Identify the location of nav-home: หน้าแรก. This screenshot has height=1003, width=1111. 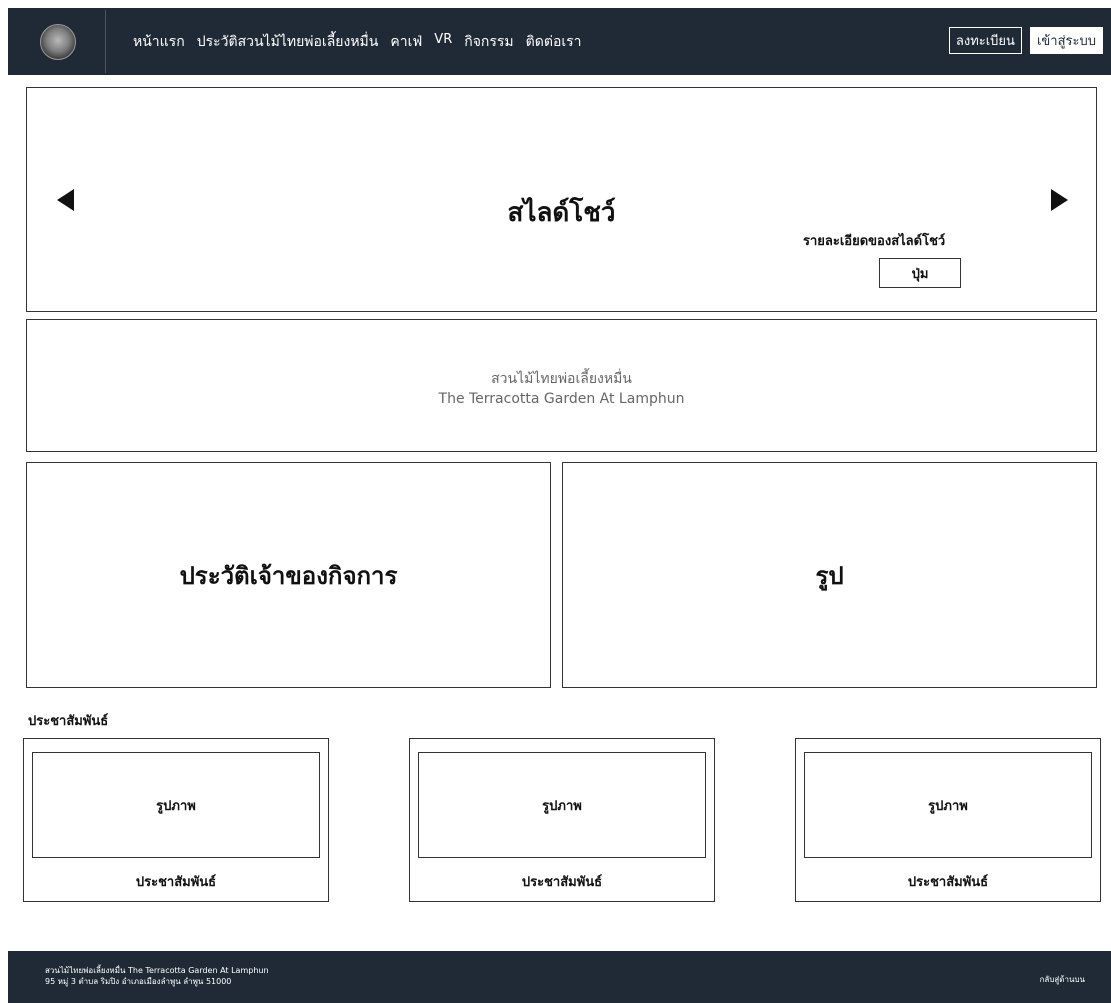
(159, 42).